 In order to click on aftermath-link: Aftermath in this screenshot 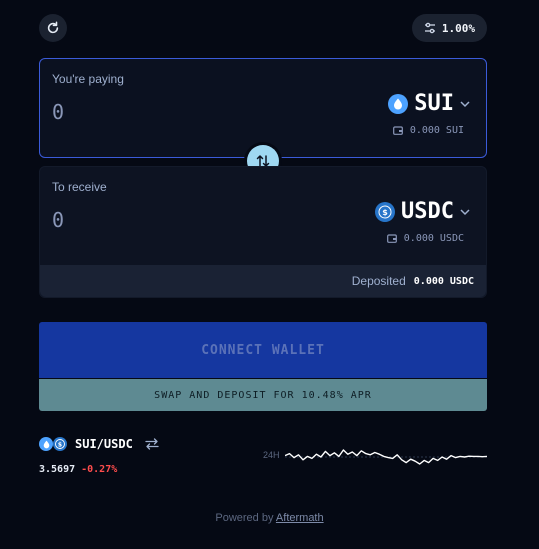, I will do `click(300, 518)`.